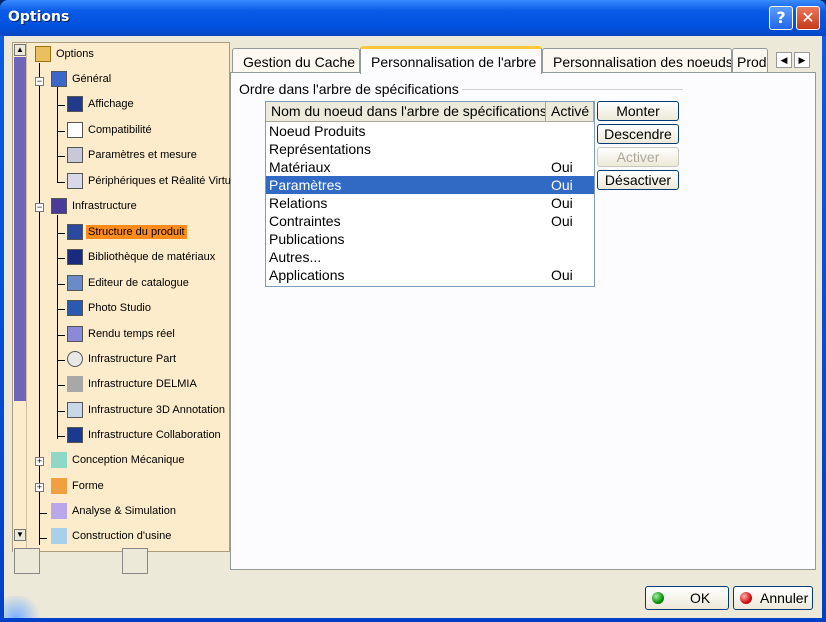  What do you see at coordinates (300, 167) in the screenshot?
I see `row-name: Matériaux` at bounding box center [300, 167].